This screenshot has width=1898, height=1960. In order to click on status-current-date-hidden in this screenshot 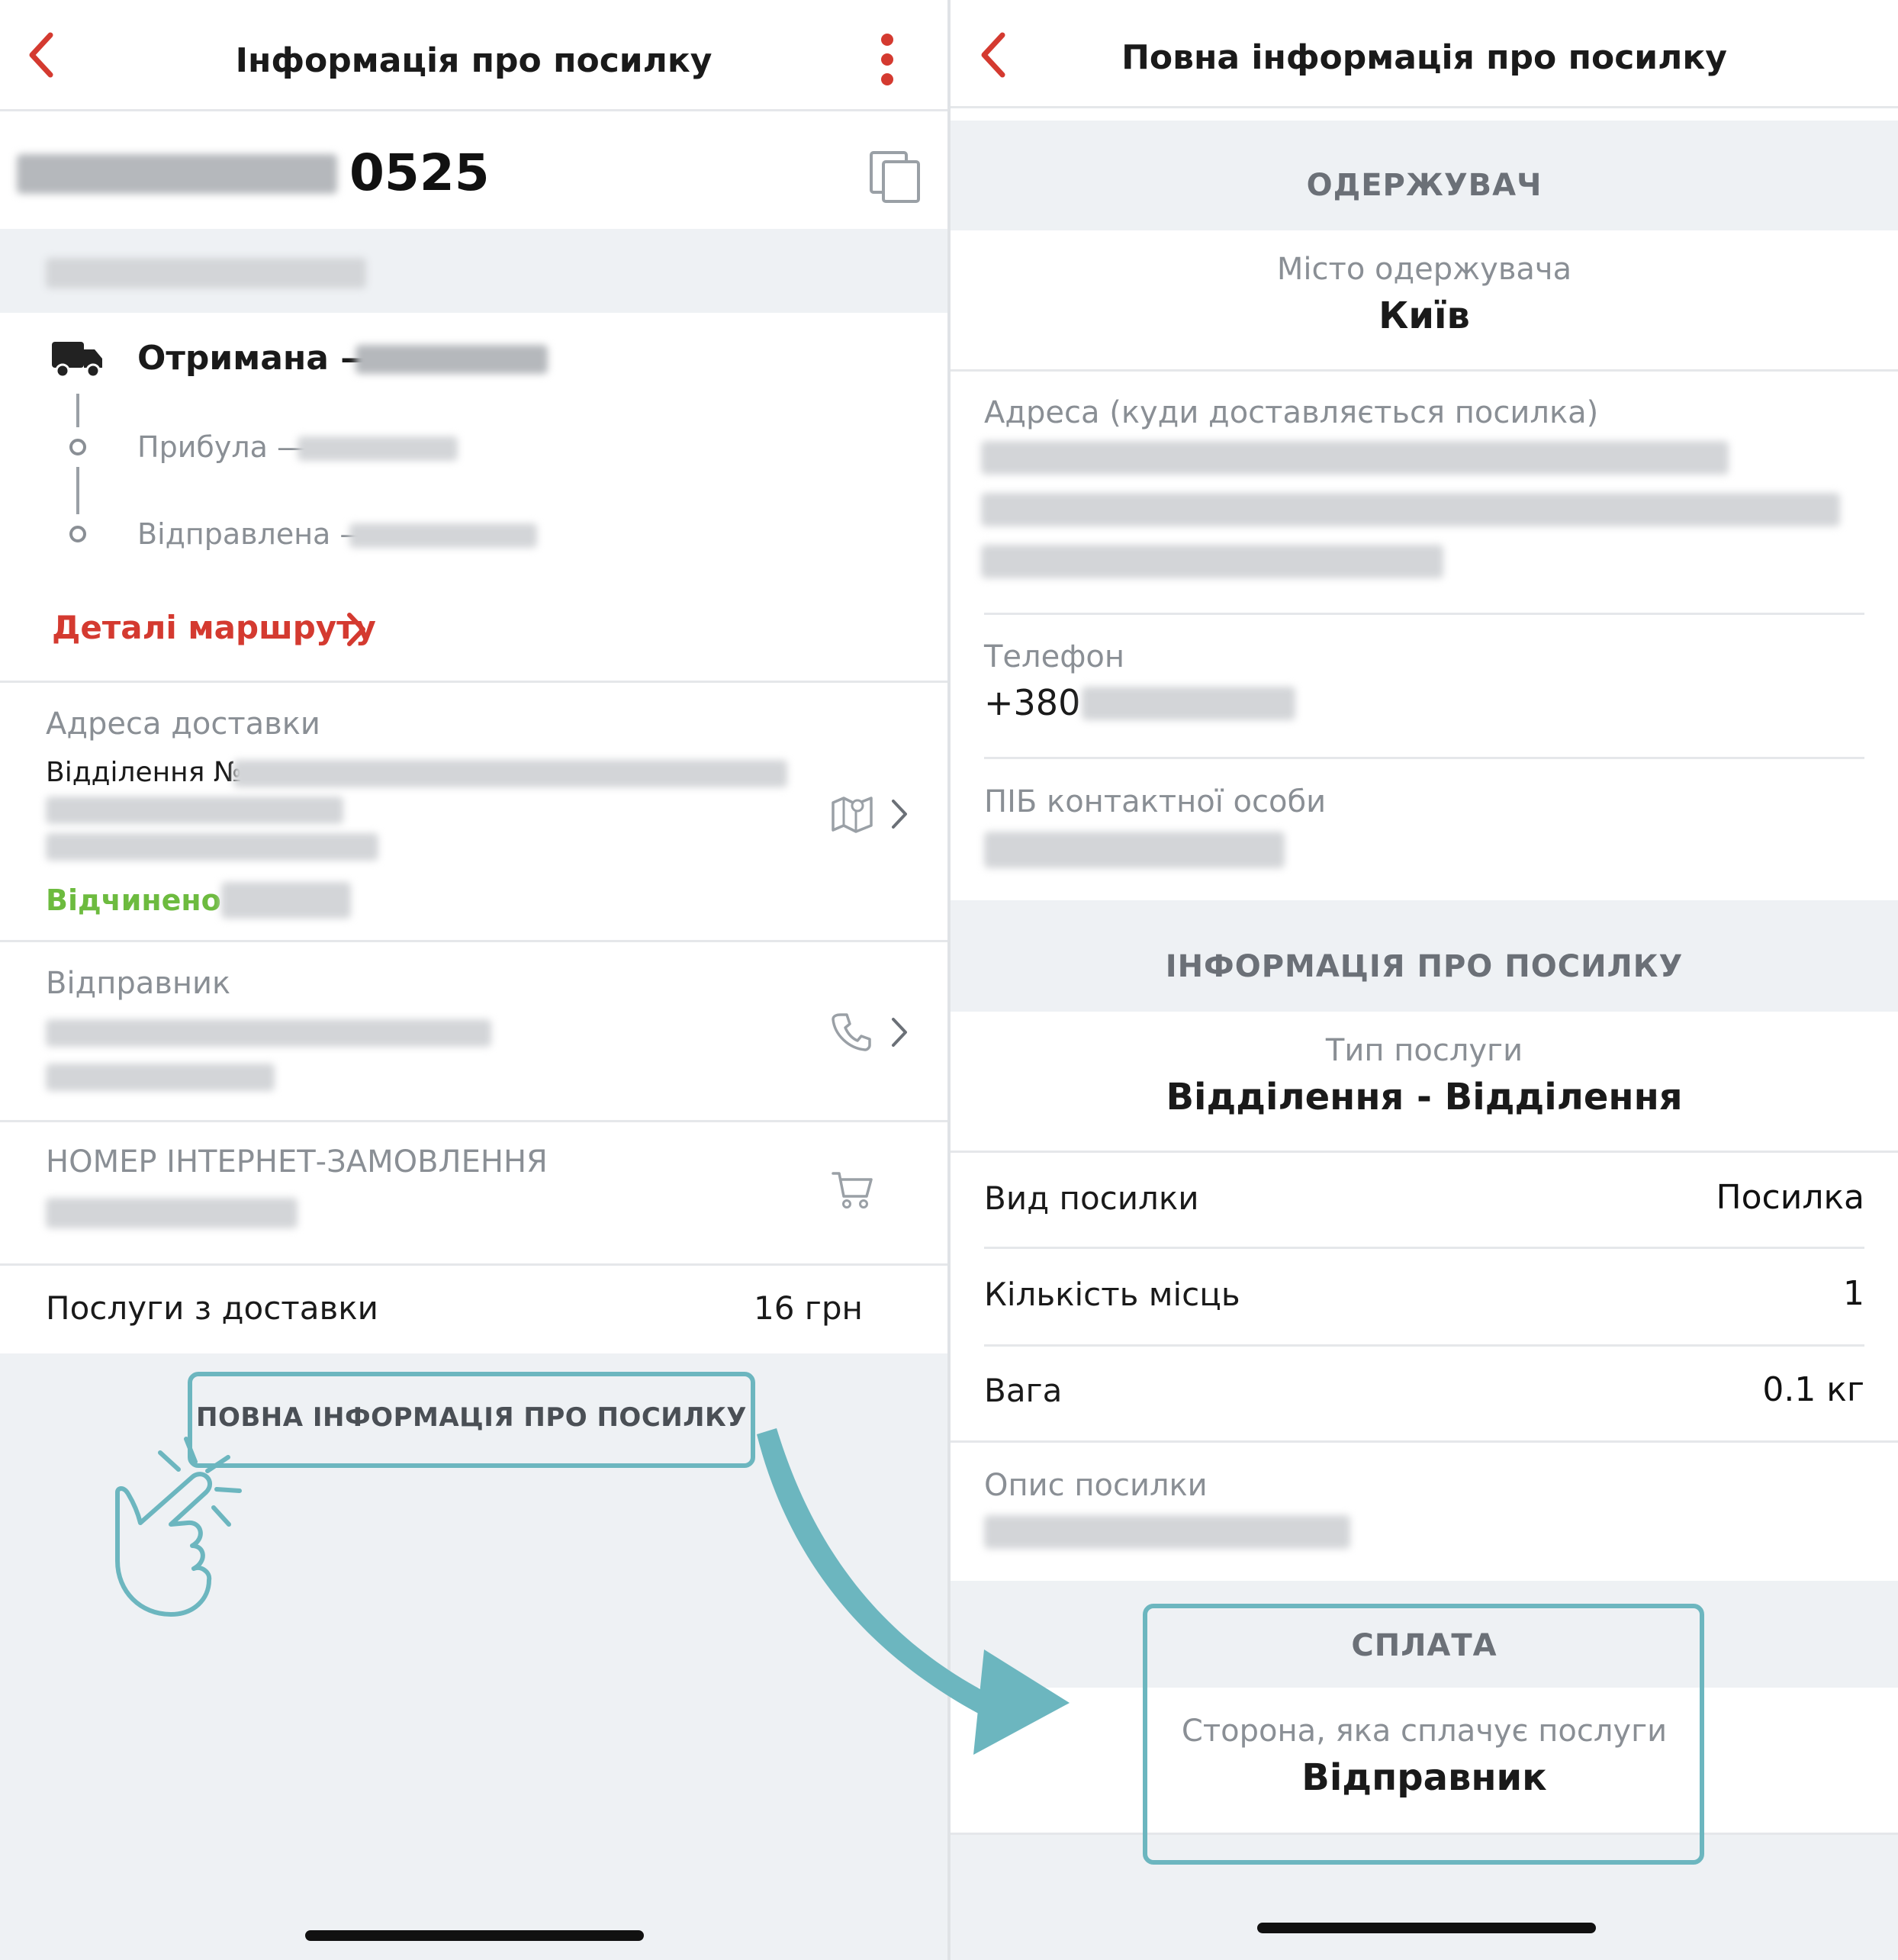, I will do `click(451, 360)`.